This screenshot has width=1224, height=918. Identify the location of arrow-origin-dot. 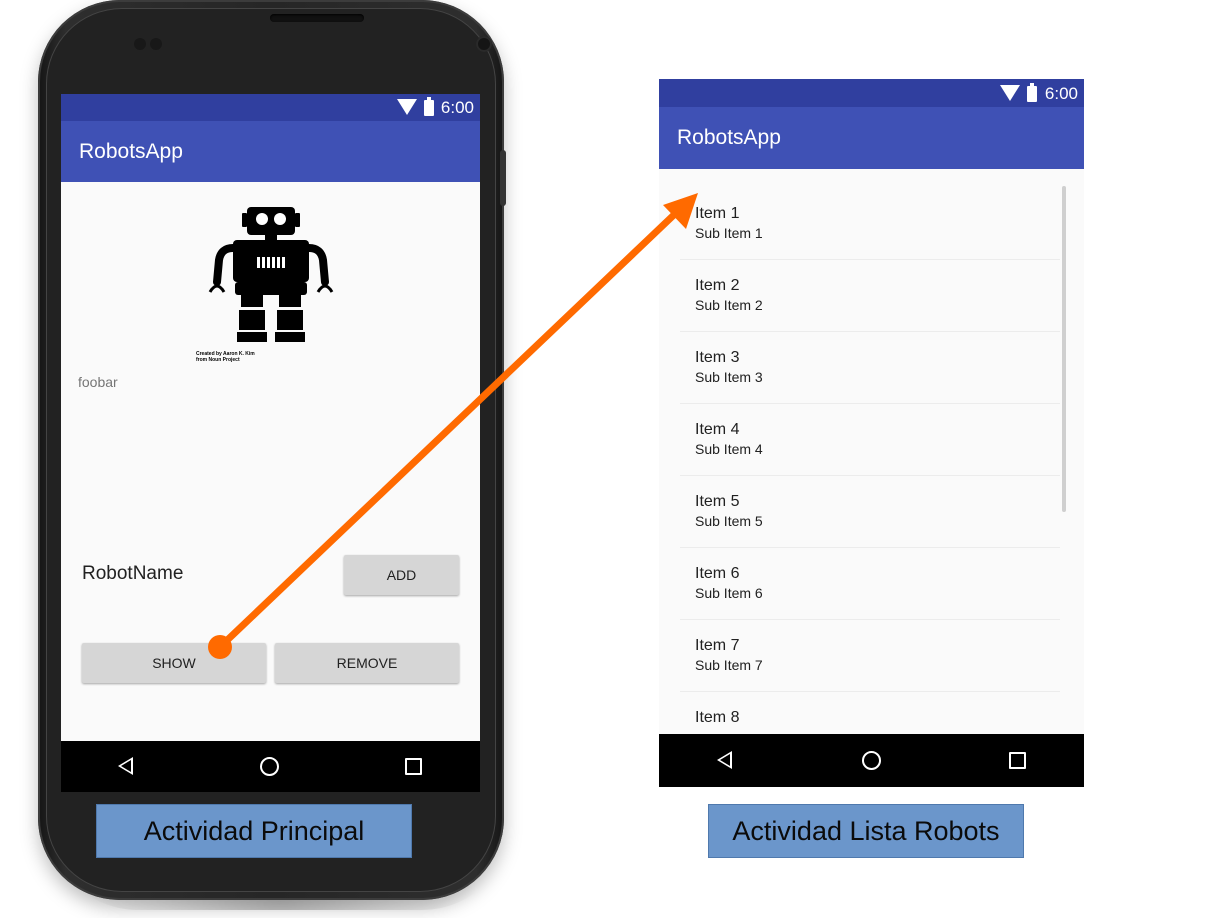
(220, 647).